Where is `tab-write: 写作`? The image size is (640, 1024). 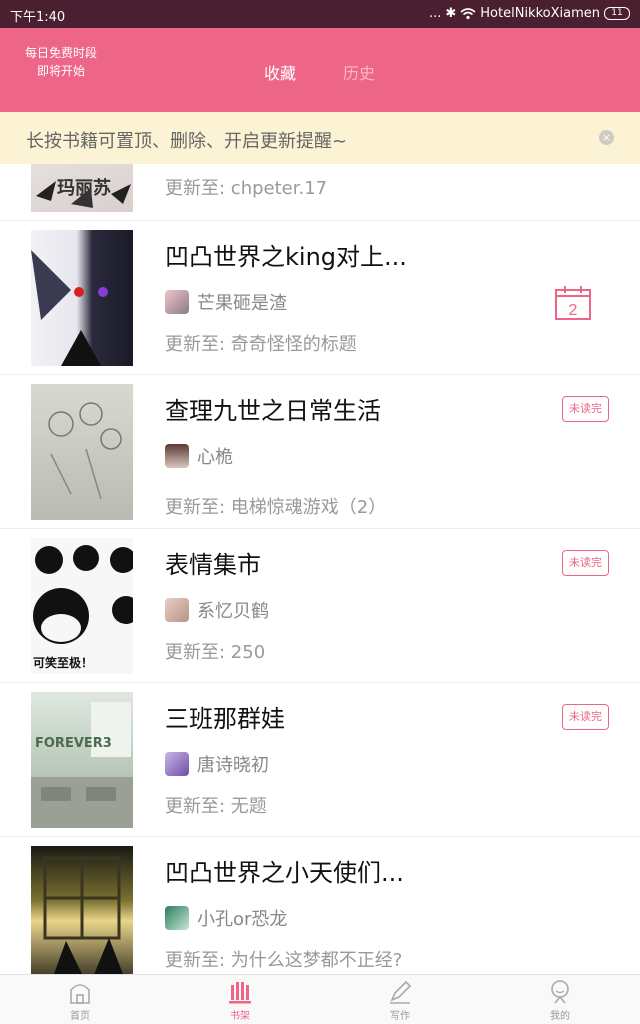 tab-write: 写作 is located at coordinates (400, 1001).